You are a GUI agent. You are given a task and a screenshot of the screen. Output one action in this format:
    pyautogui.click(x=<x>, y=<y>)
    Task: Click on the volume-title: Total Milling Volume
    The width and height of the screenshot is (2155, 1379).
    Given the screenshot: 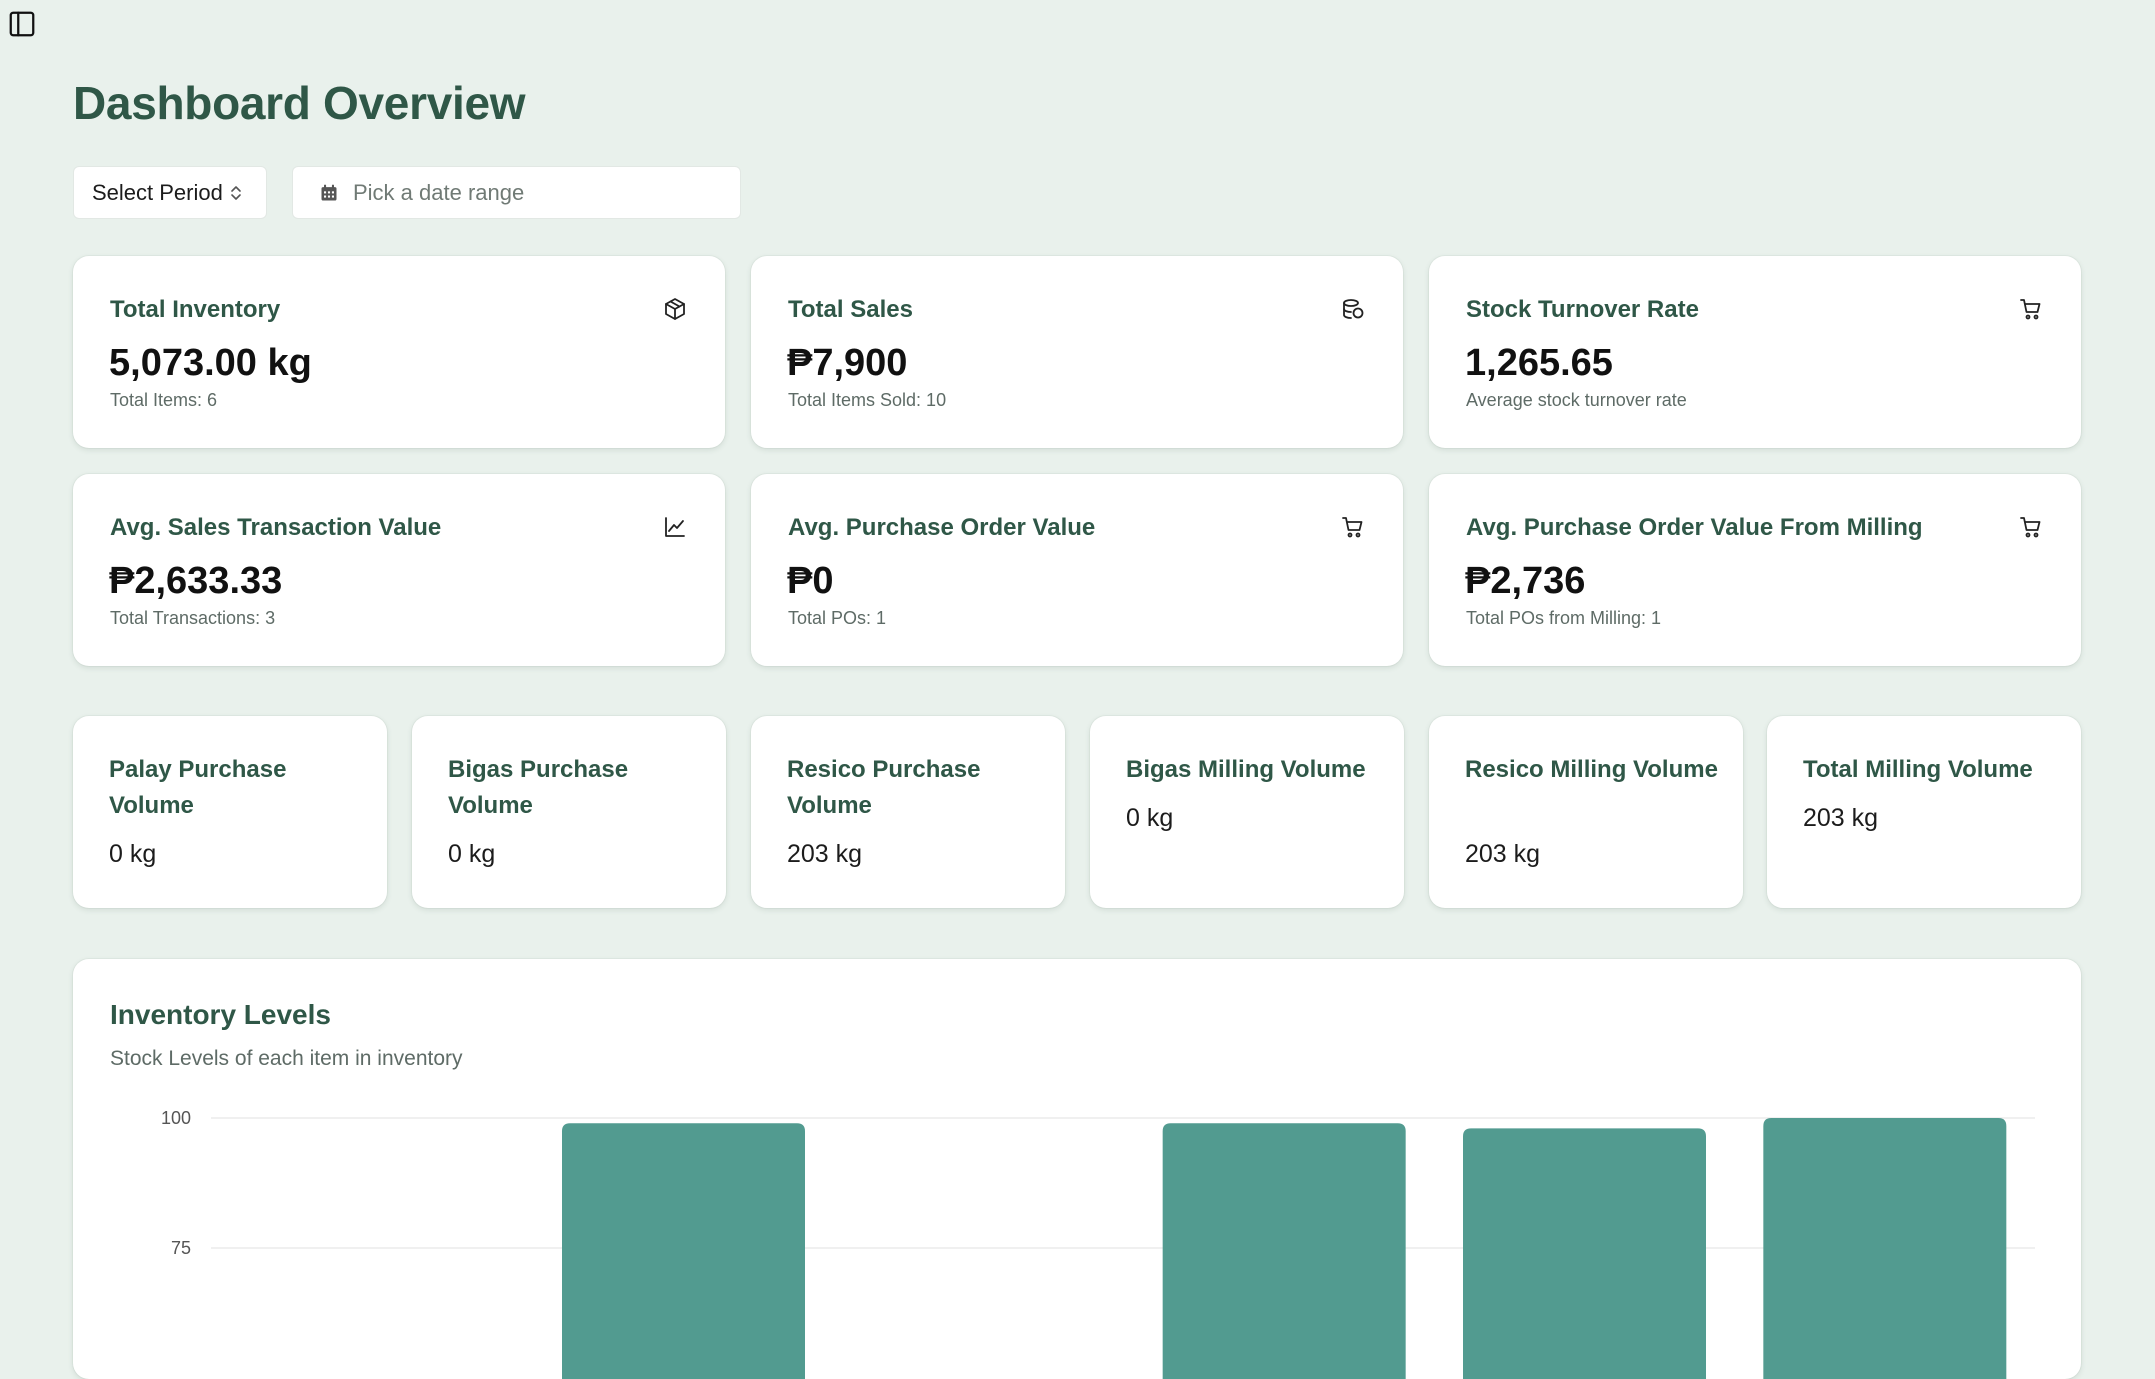 What is the action you would take?
    pyautogui.click(x=1918, y=769)
    